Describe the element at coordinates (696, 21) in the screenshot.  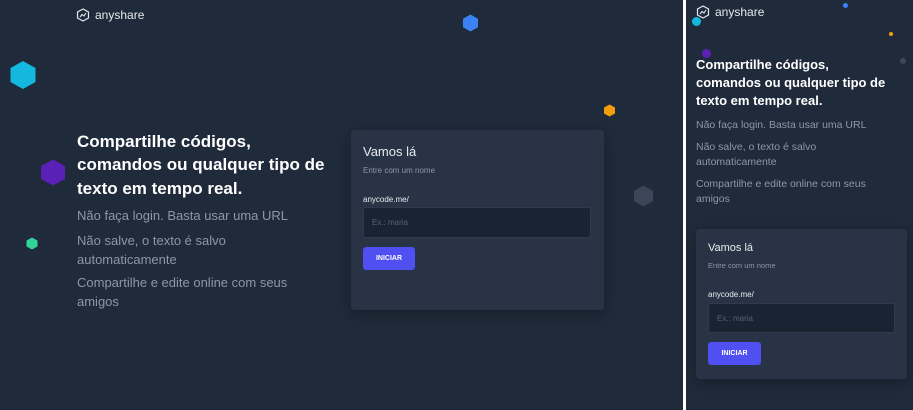
I see `dot-cyan-decoration` at that location.